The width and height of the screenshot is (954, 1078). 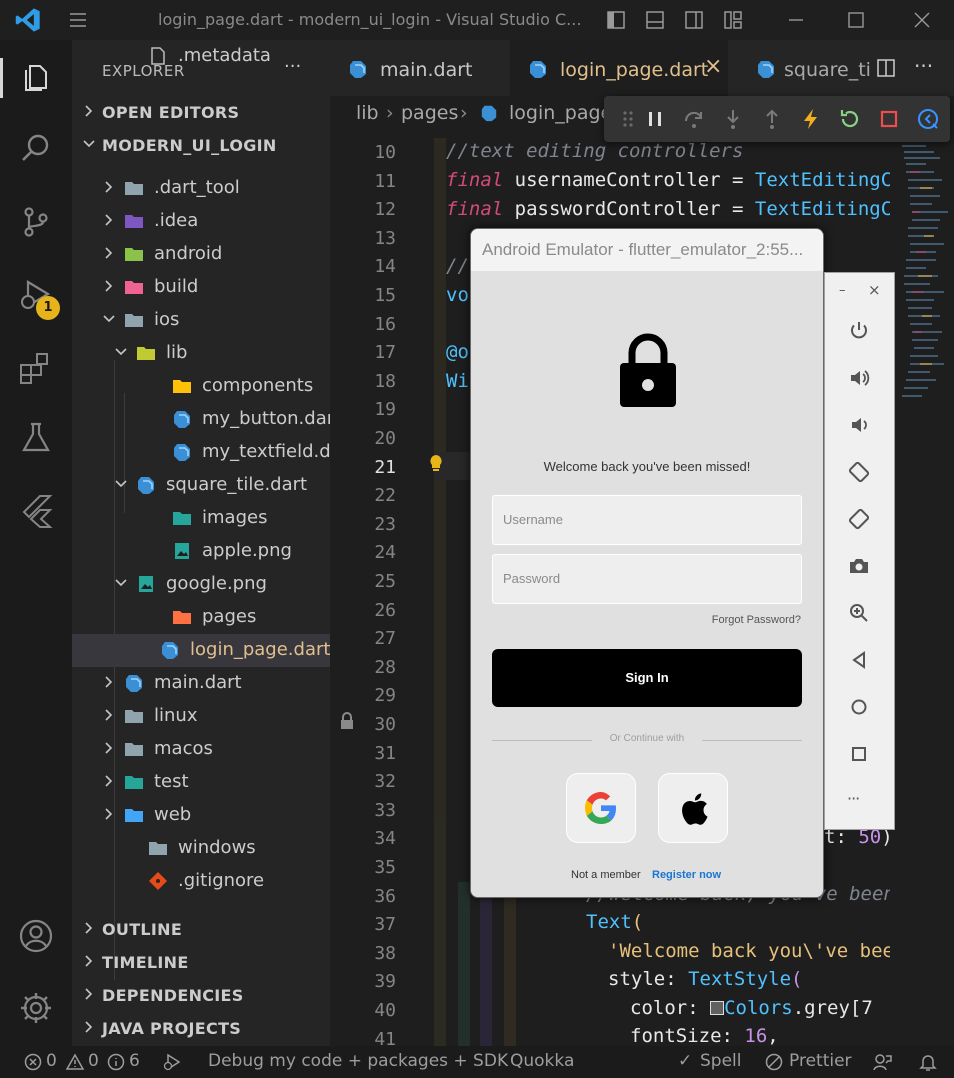 I want to click on minimize-icon, so click(x=796, y=20).